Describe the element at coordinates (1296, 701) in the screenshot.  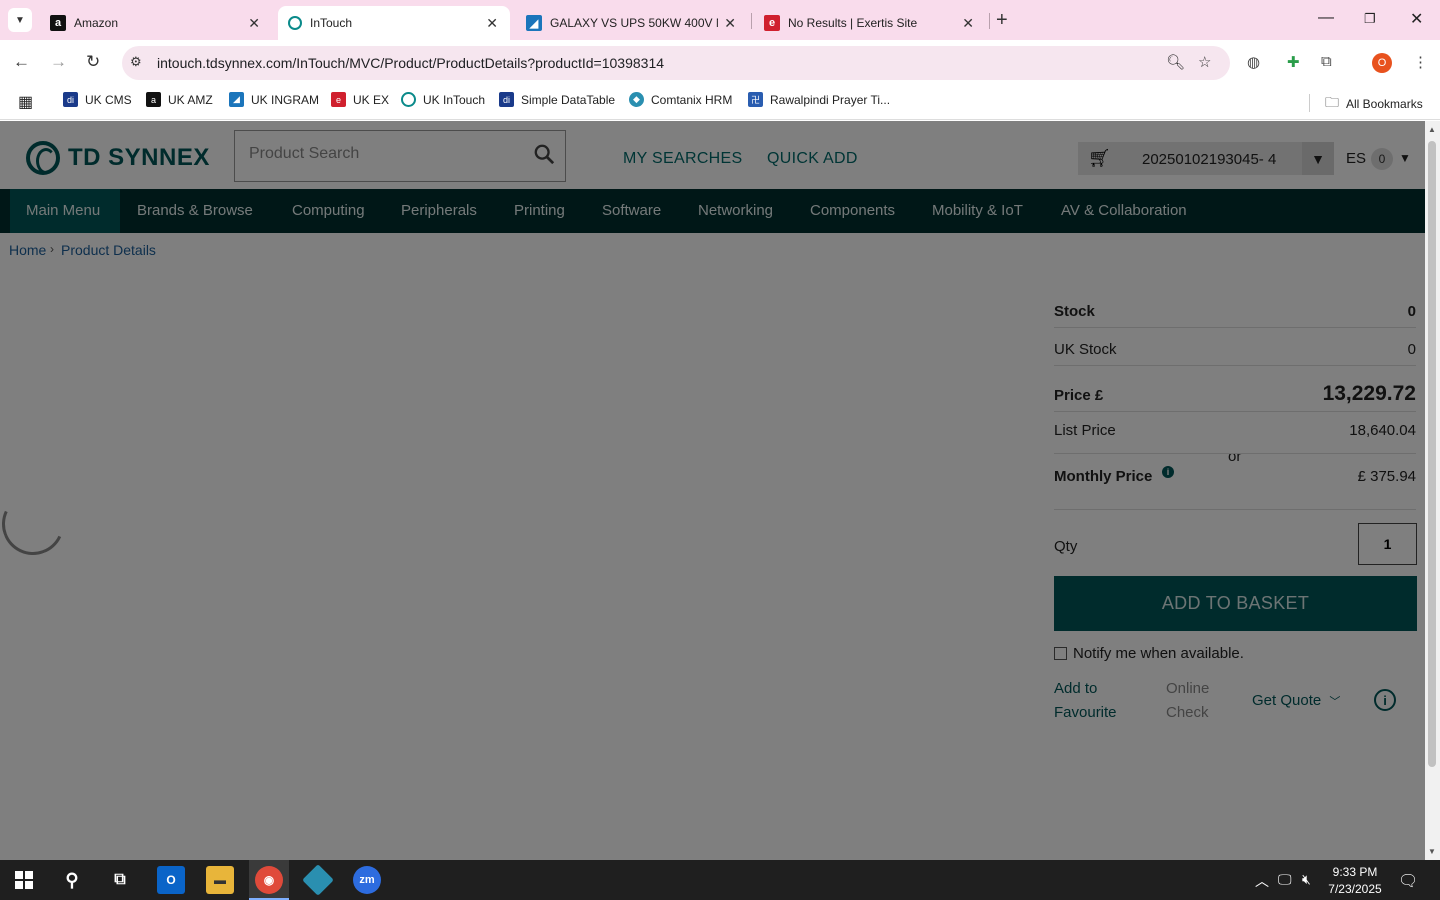
I see `get-quote-dropdown: Get Quote ﹀` at that location.